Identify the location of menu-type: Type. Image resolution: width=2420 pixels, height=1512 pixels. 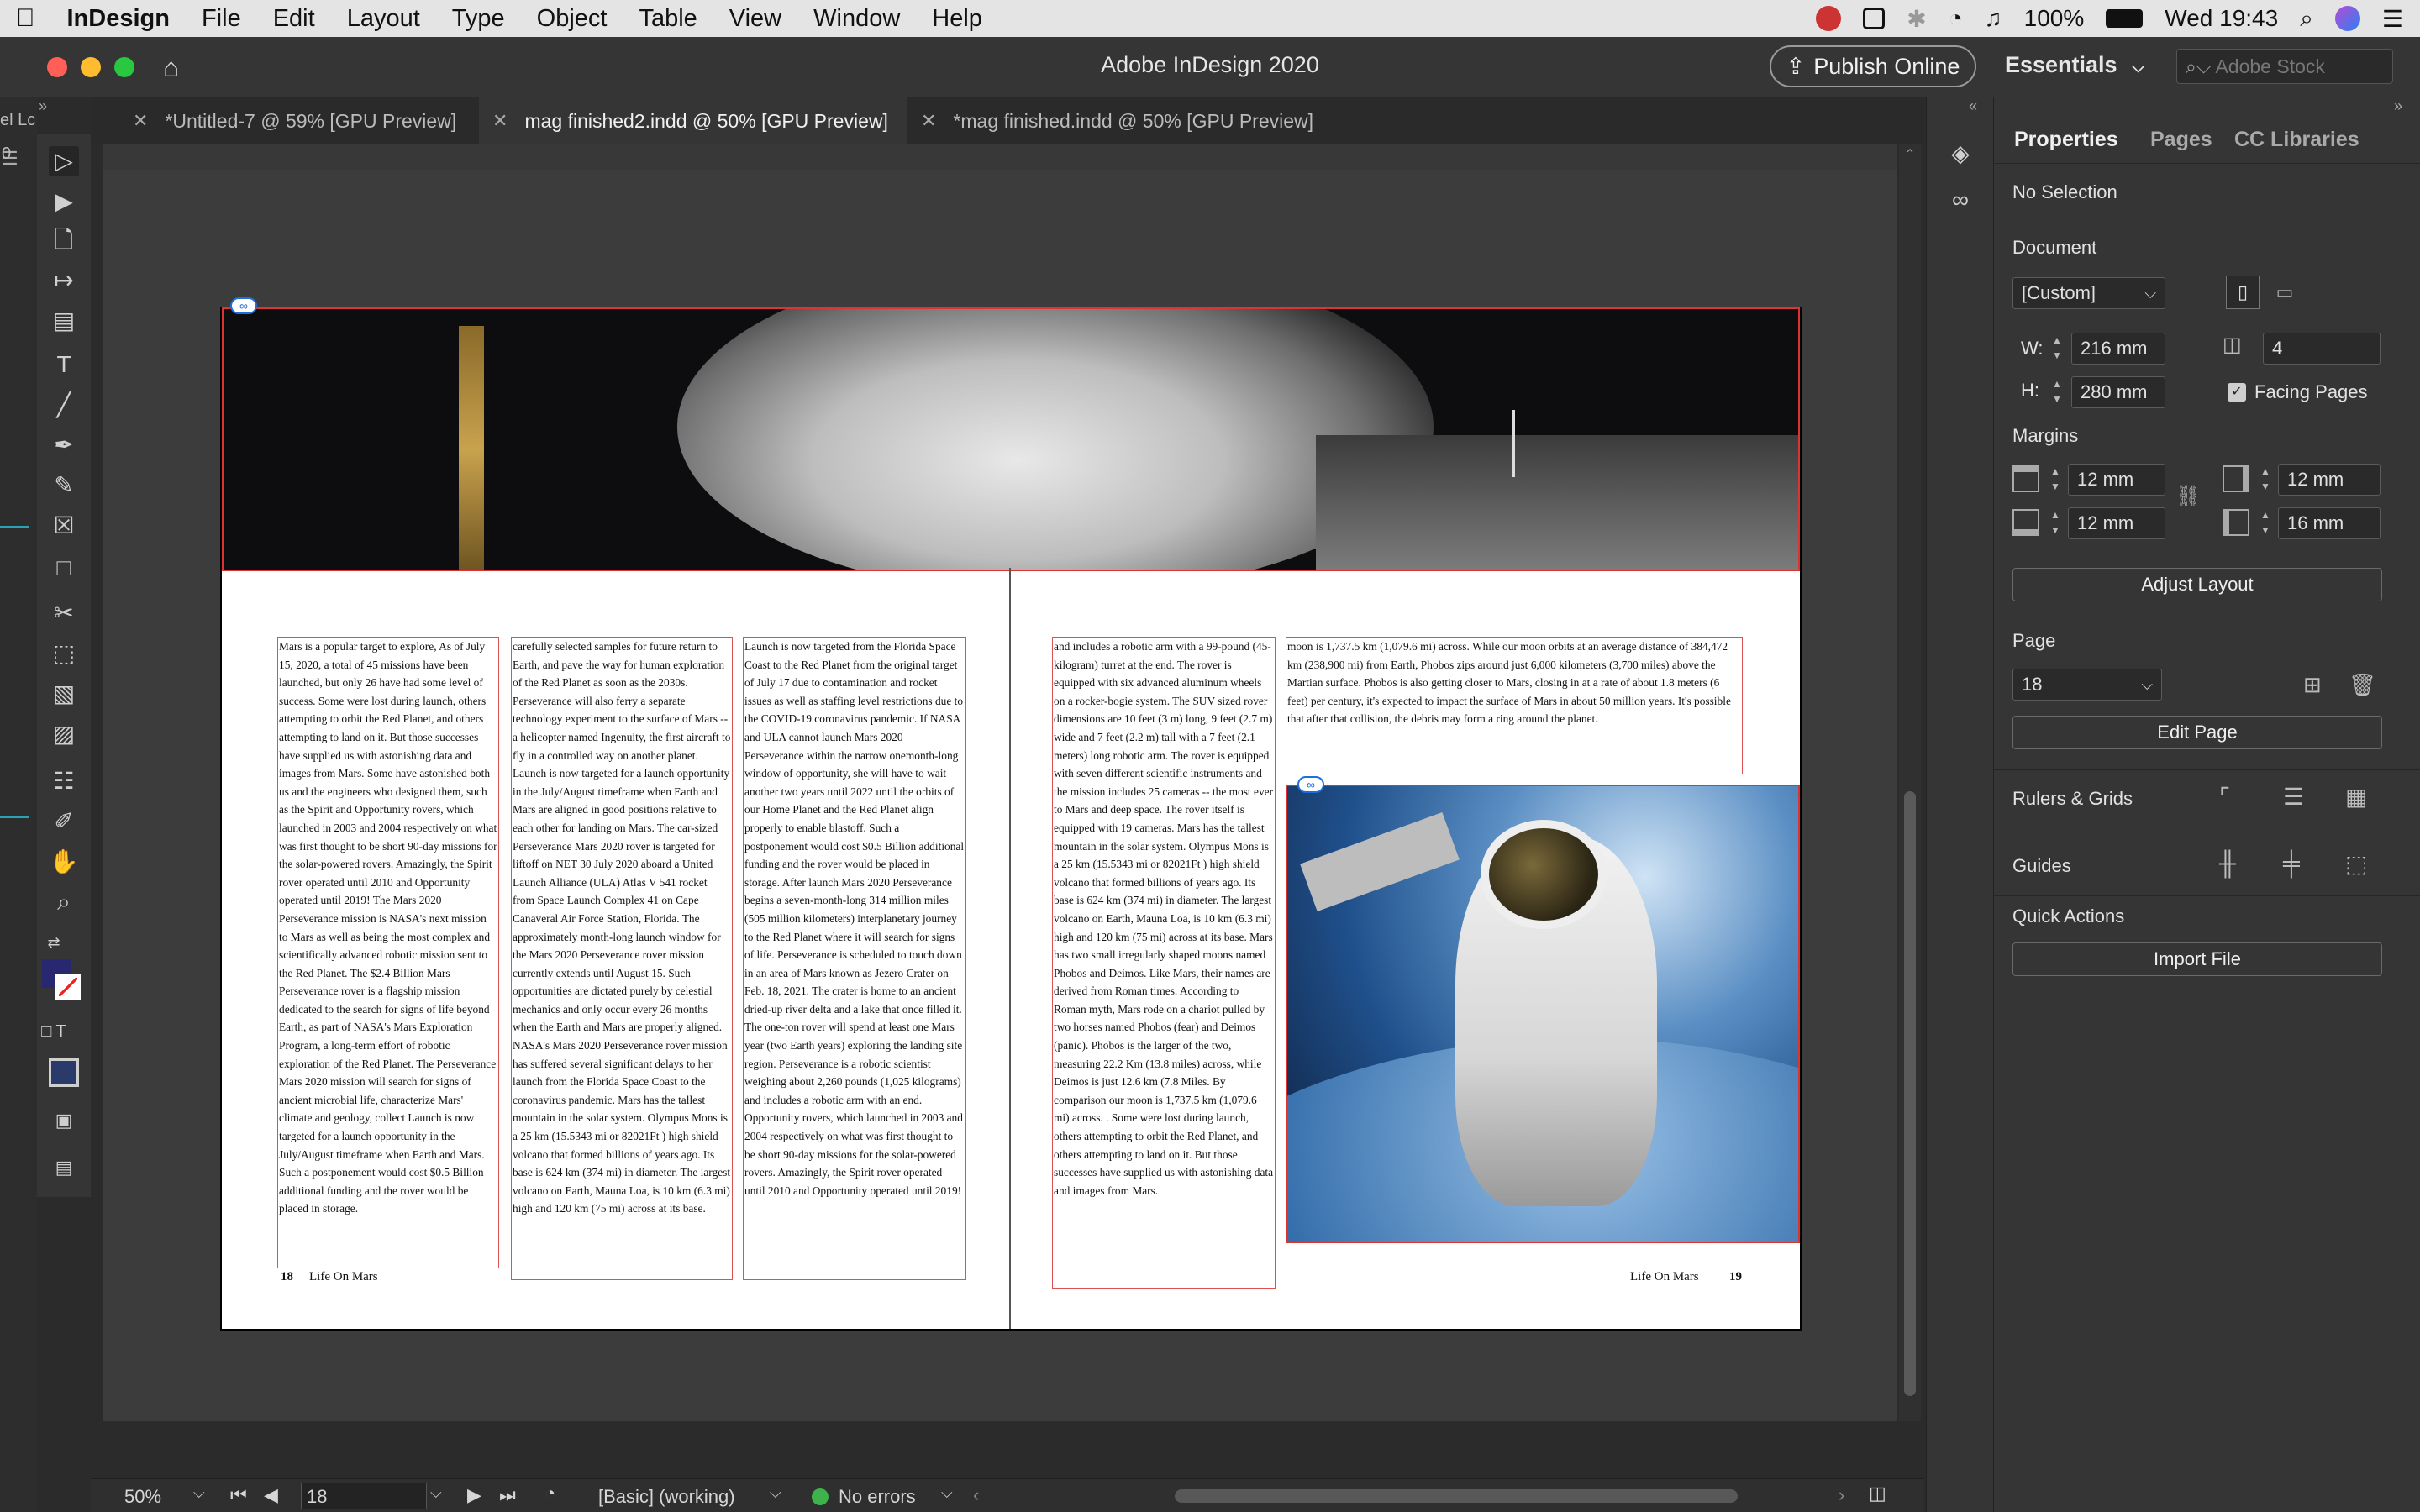
(479, 19).